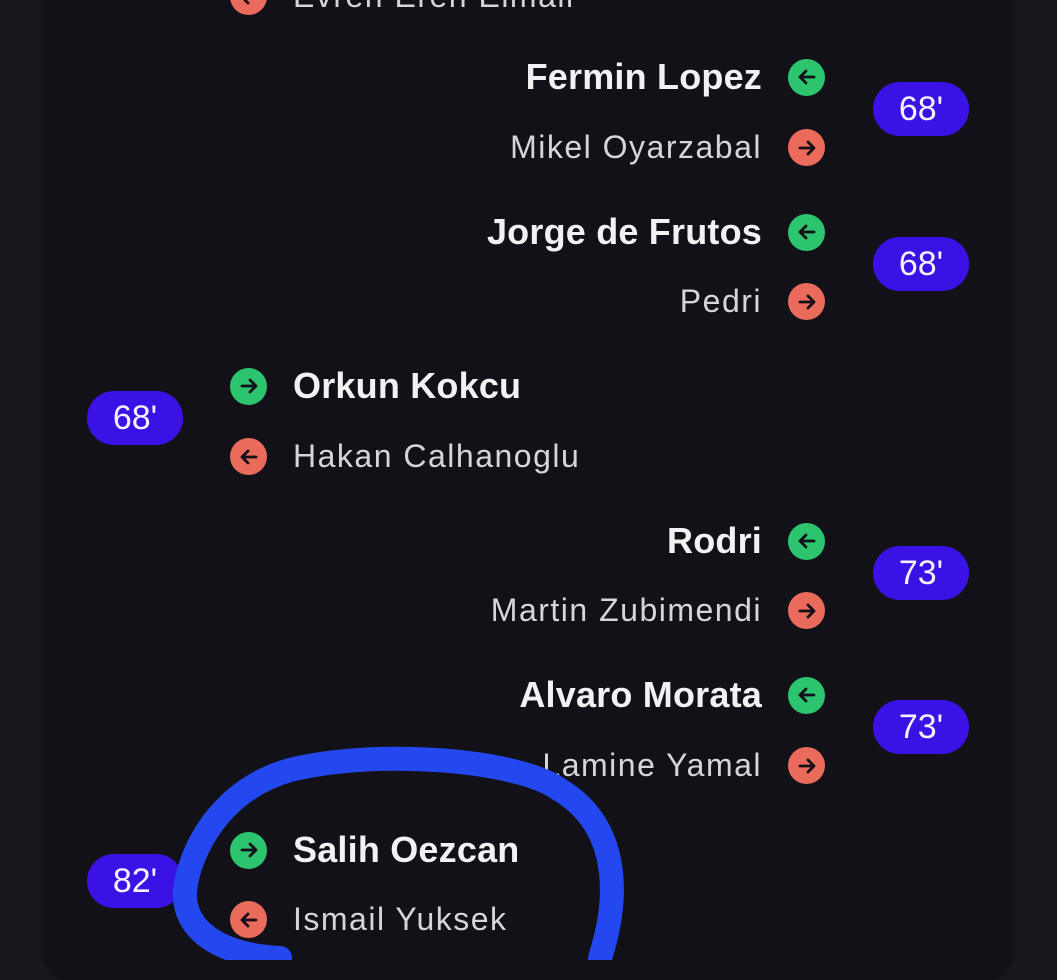 The image size is (1057, 980). I want to click on player-in-row: Fermin Lopez, so click(675, 77).